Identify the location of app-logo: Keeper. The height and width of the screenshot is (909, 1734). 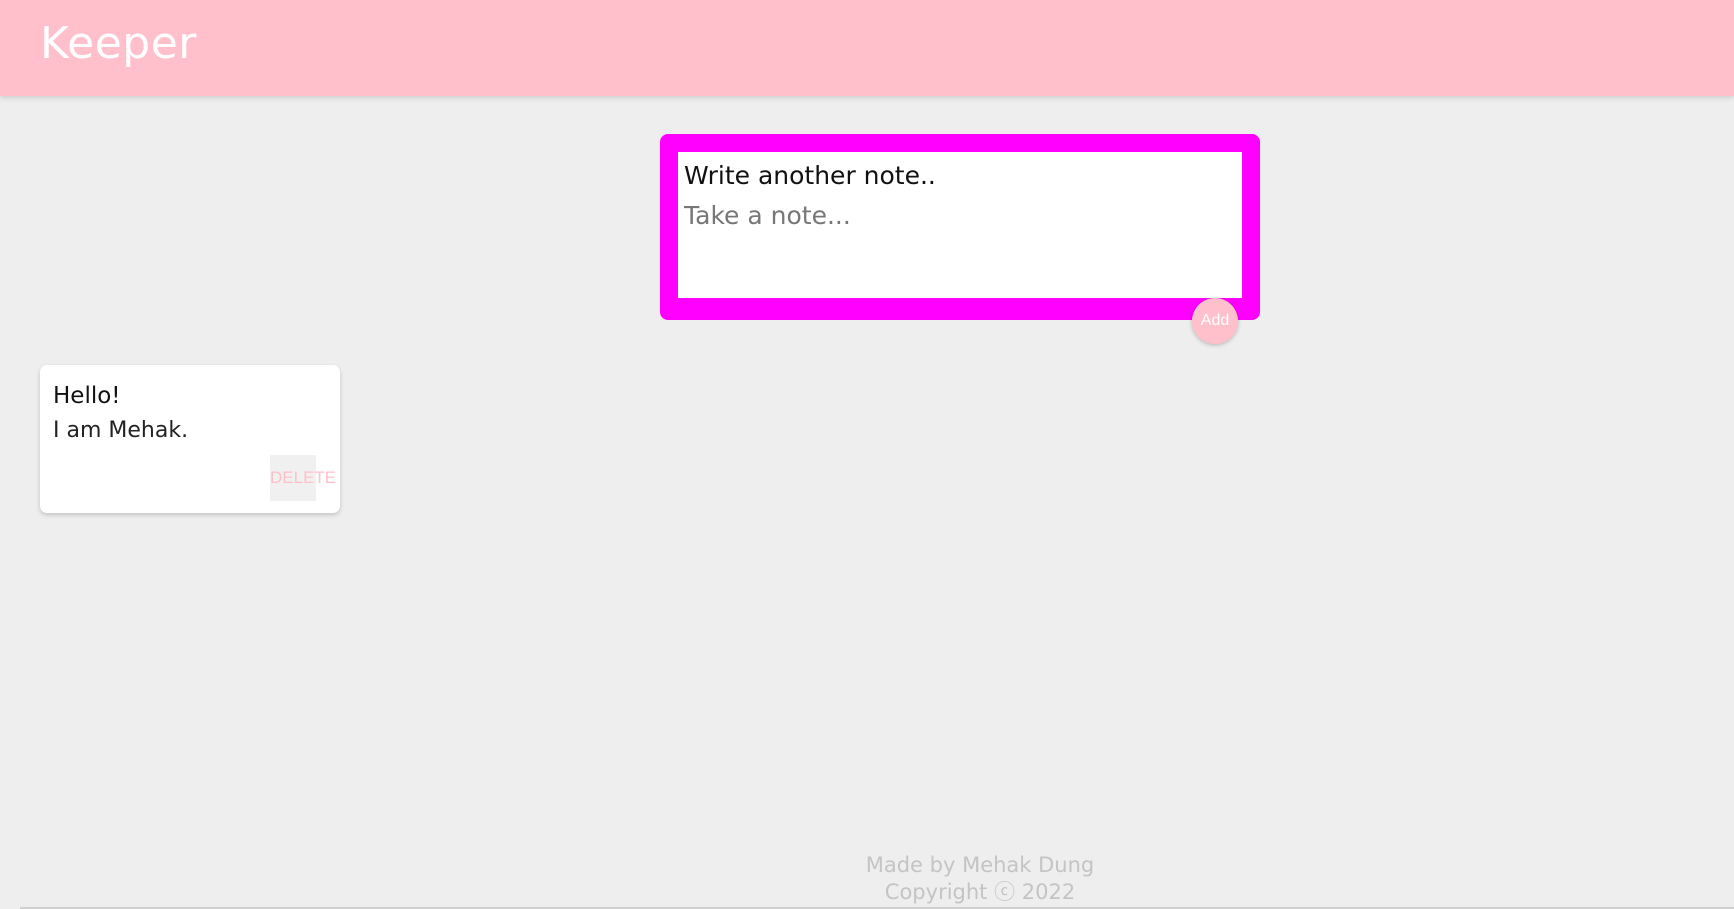
(118, 43).